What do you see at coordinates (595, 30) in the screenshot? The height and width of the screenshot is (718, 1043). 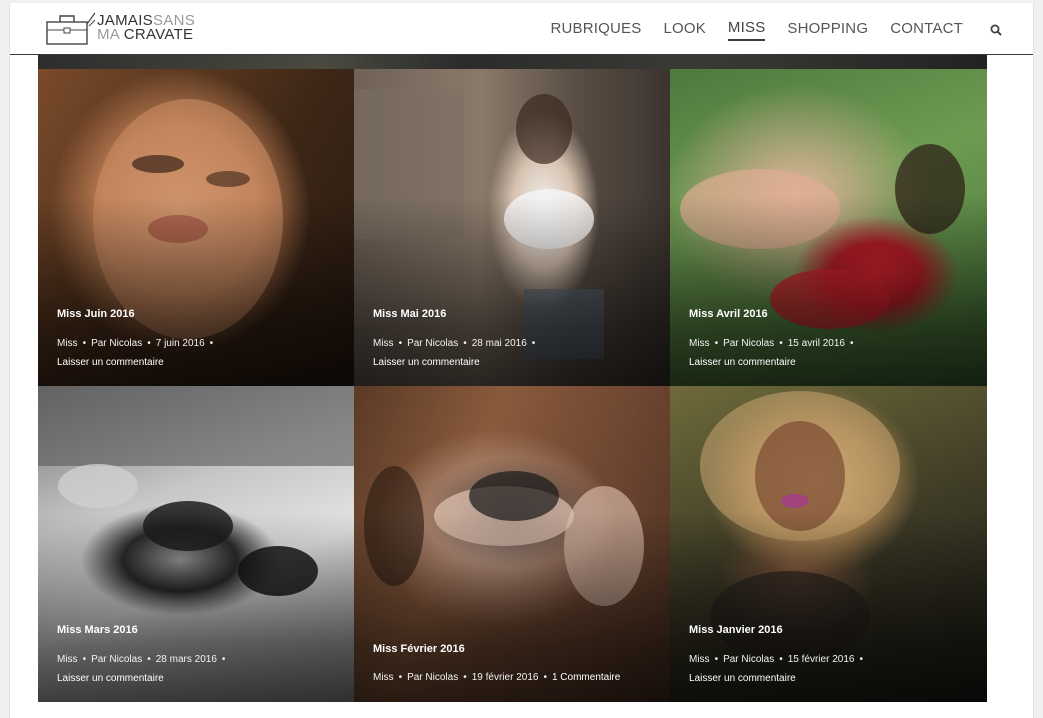 I see `nav-item-rubriques: RUBRIQUES` at bounding box center [595, 30].